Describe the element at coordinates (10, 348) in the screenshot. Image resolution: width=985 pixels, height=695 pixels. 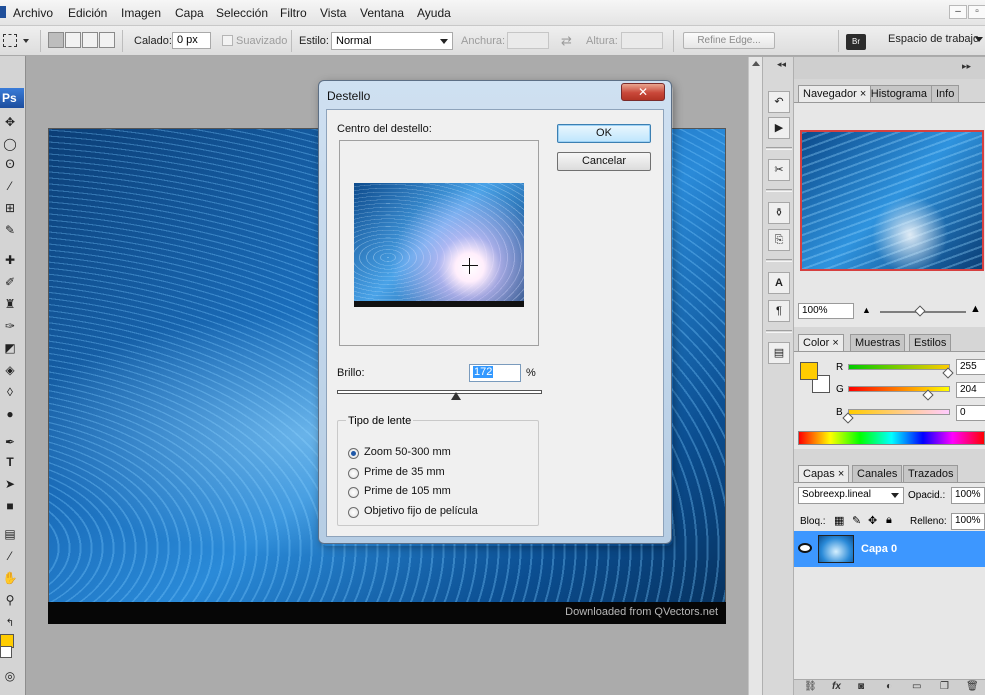
I see `eraser-tool-icon: ◩` at that location.